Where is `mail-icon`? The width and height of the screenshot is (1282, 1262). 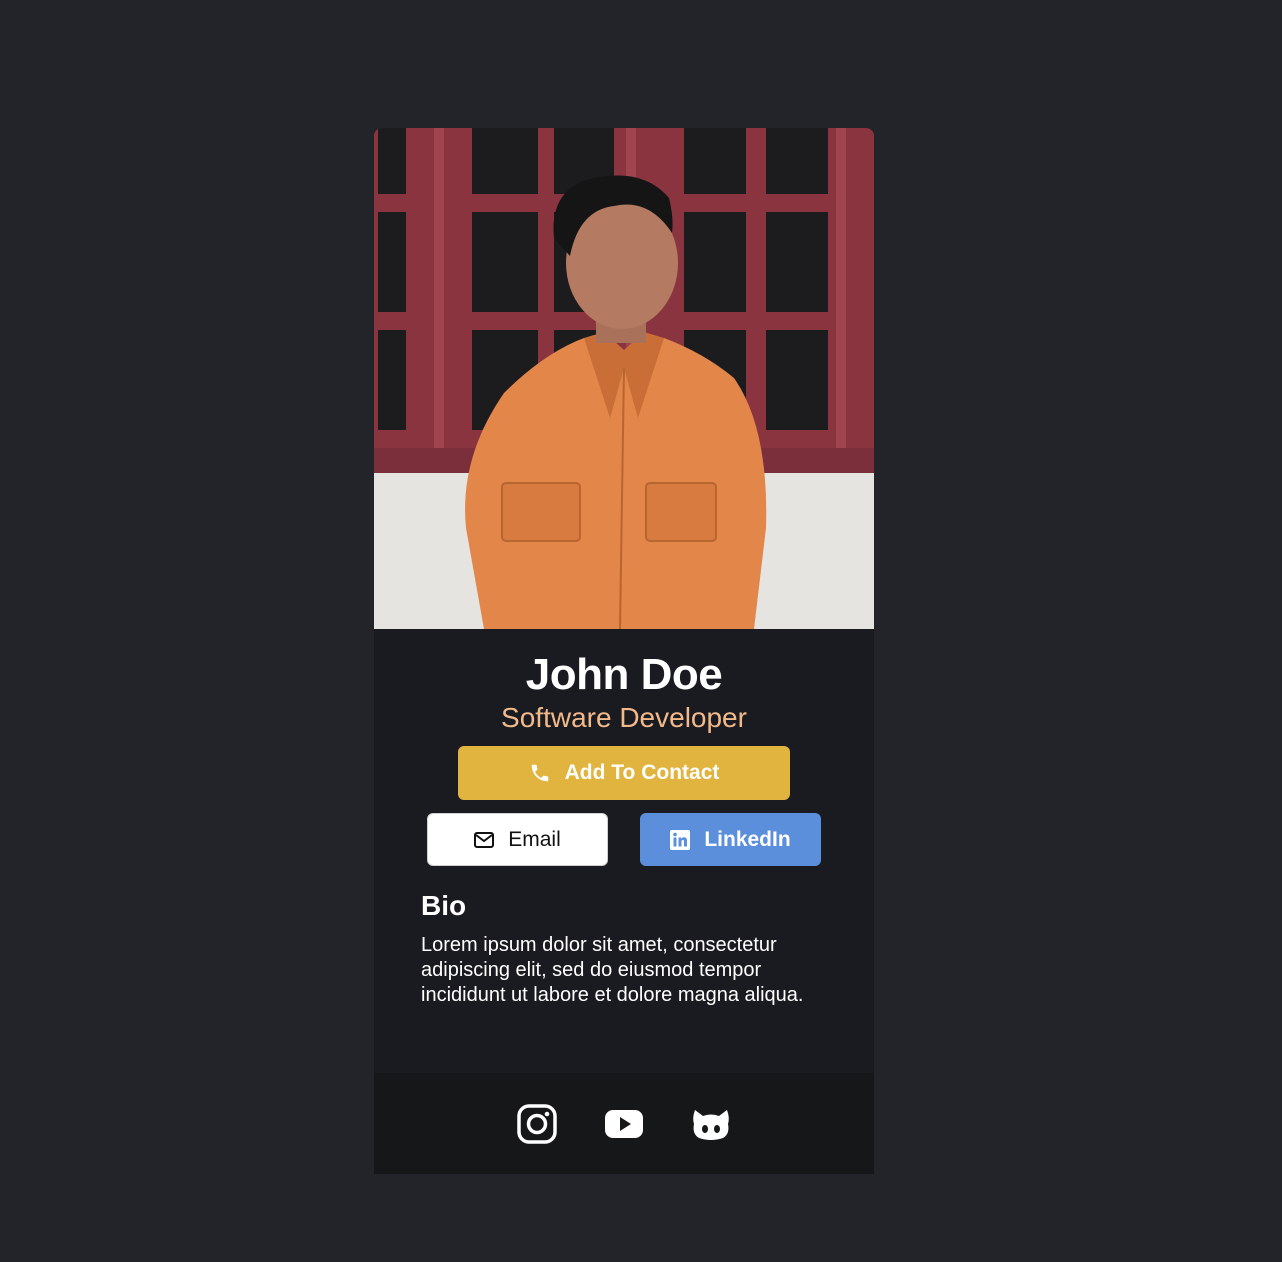 mail-icon is located at coordinates (484, 839).